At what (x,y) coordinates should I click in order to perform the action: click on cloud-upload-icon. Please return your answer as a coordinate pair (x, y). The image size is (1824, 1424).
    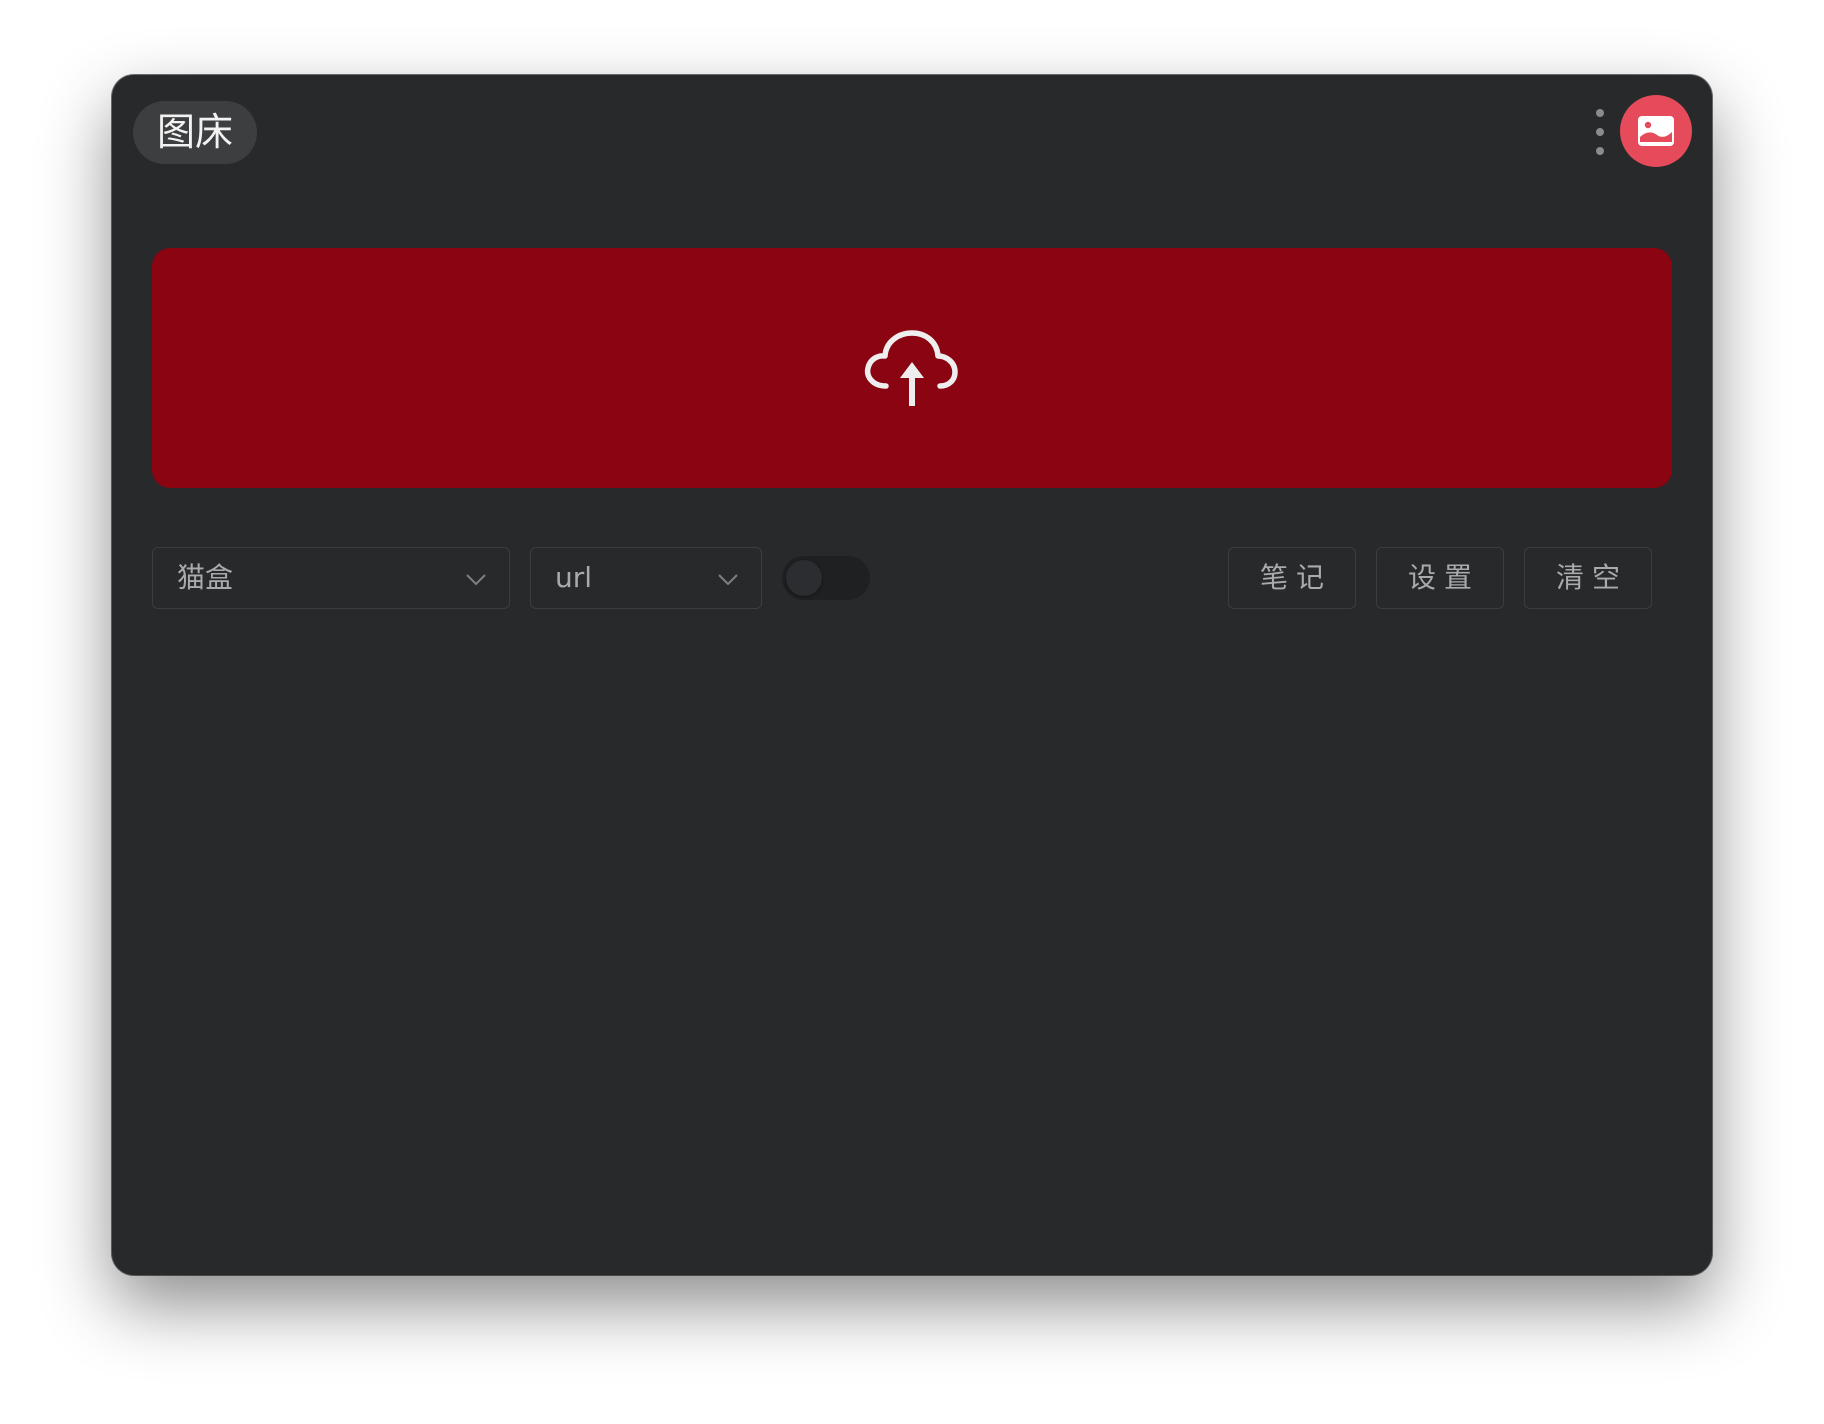
    Looking at the image, I should click on (911, 368).